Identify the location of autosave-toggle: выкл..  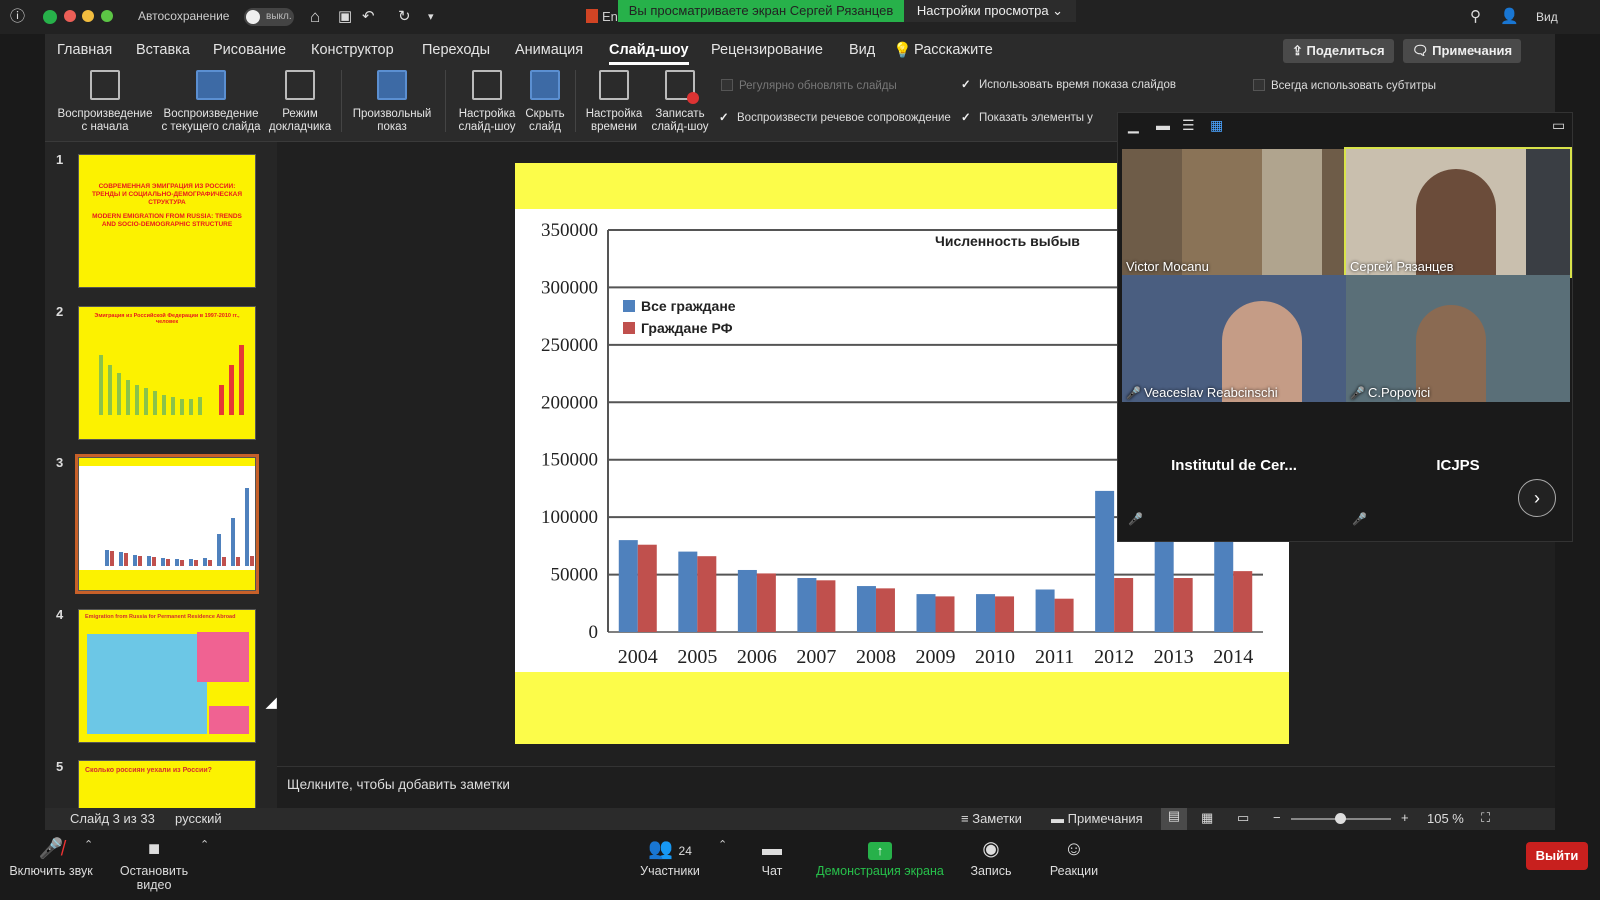
(269, 17).